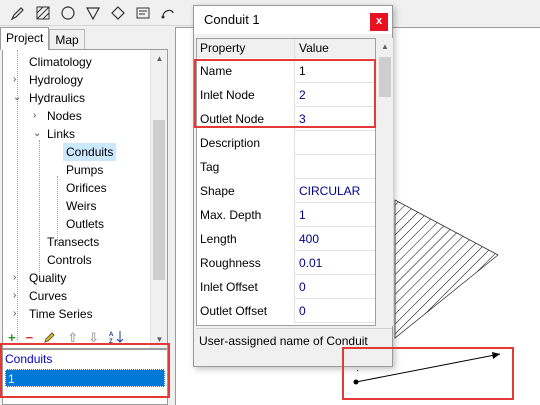 The image size is (540, 405). I want to click on property-value: 0.01, so click(335, 263).